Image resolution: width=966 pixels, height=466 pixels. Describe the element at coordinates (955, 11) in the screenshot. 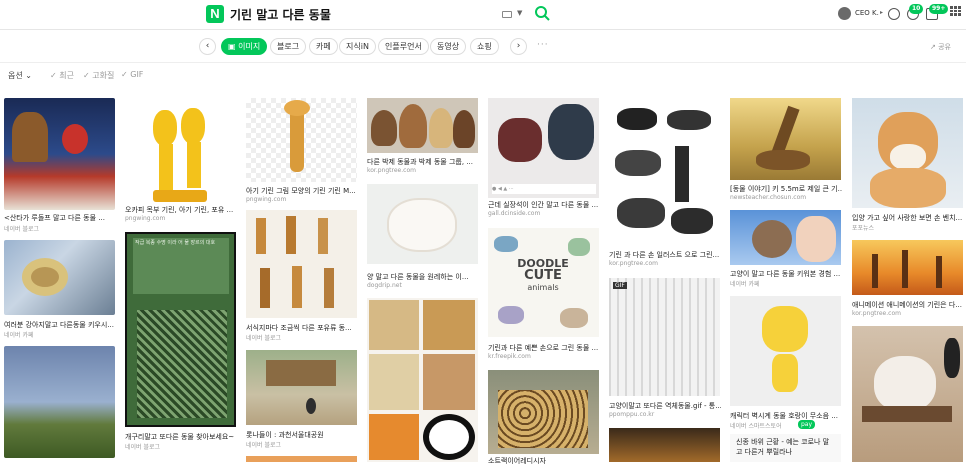

I see `apps-grid-icon` at that location.